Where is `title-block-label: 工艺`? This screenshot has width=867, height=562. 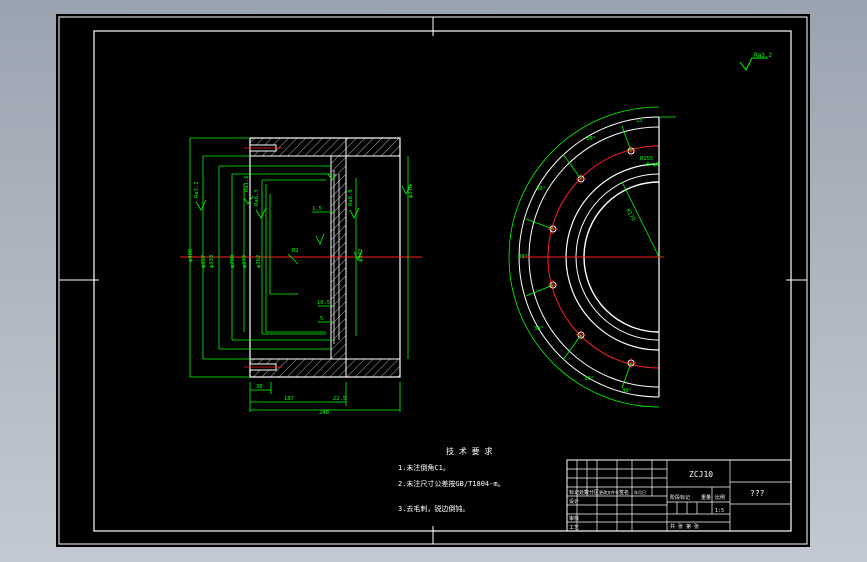 title-block-label: 工艺 is located at coordinates (574, 528).